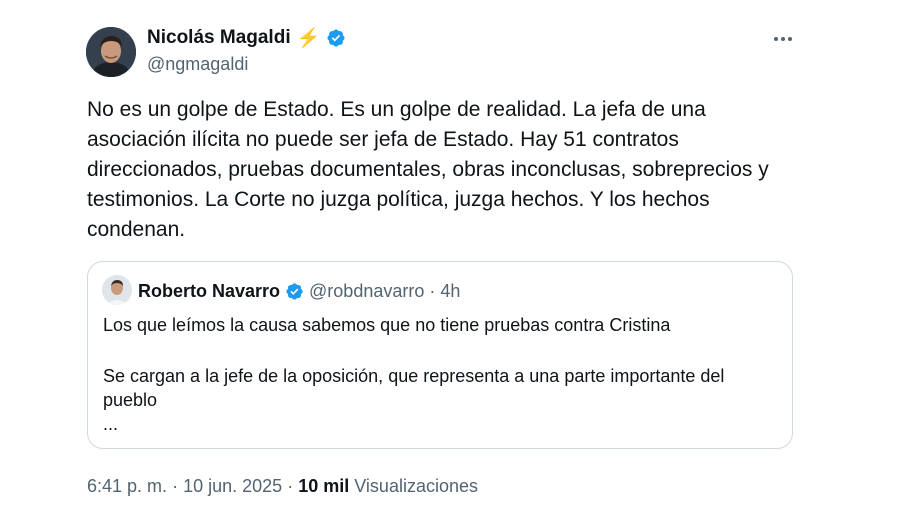  What do you see at coordinates (323, 486) in the screenshot?
I see `views-count: 10 mil` at bounding box center [323, 486].